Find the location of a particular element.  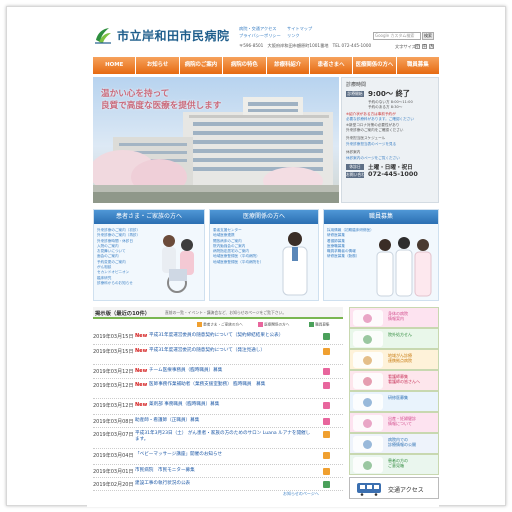

notice-title-link: チーム医療事務員（臨時職員）募集 is located at coordinates (231, 371).